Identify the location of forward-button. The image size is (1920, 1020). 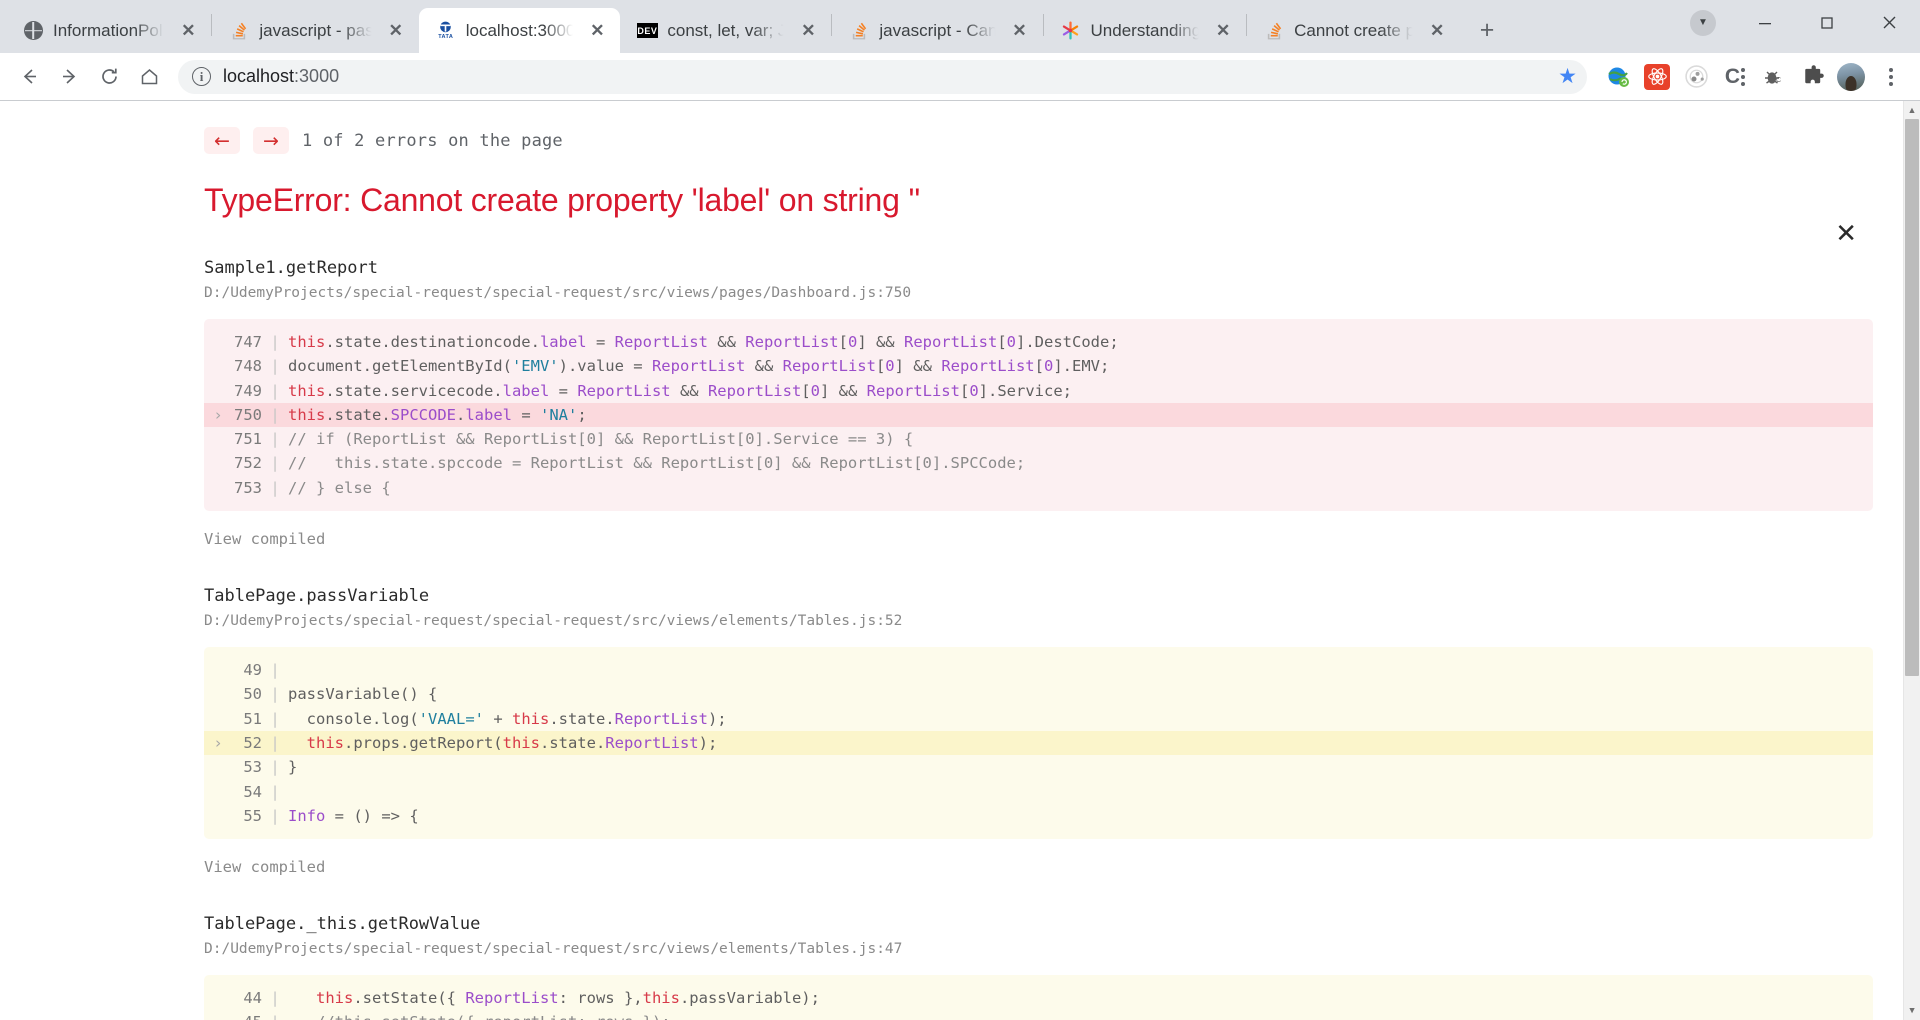
(69, 77).